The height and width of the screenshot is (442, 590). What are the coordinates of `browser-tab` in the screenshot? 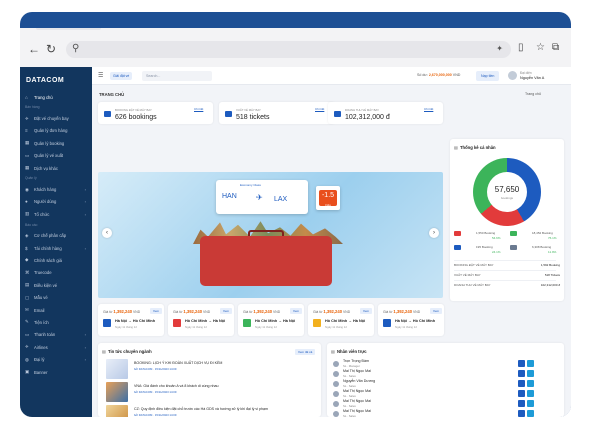 It's located at (86, 33).